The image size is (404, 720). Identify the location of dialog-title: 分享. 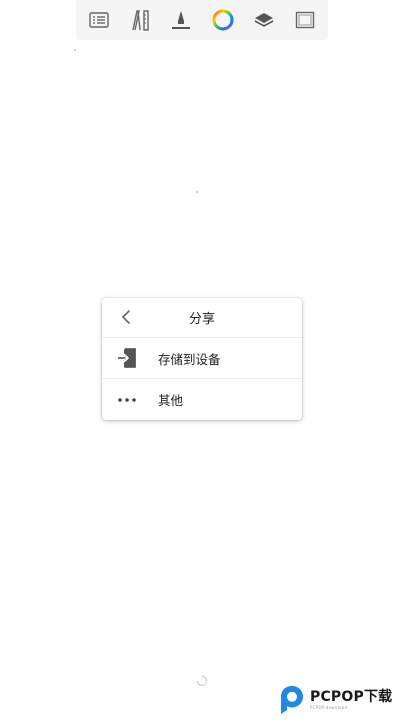
(201, 319).